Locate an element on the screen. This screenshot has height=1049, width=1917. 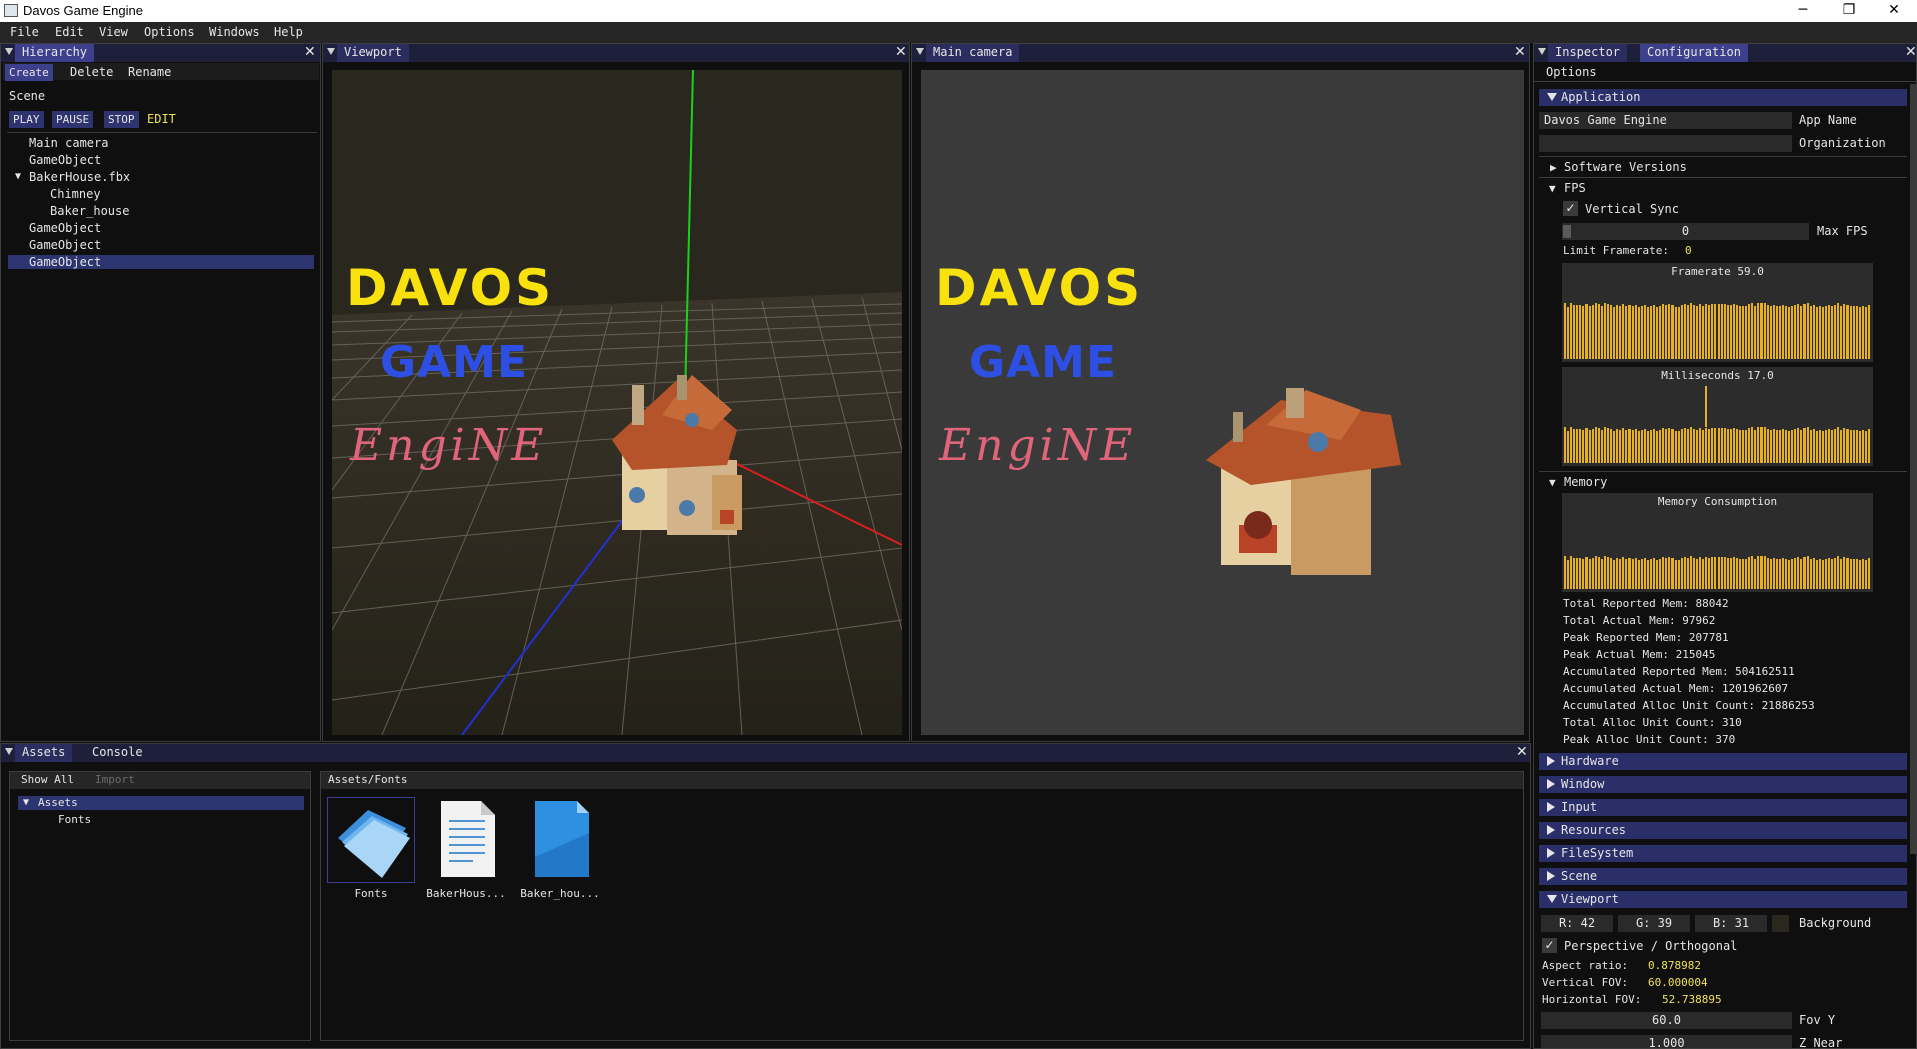
tab-main-camera: Main camera is located at coordinates (973, 53).